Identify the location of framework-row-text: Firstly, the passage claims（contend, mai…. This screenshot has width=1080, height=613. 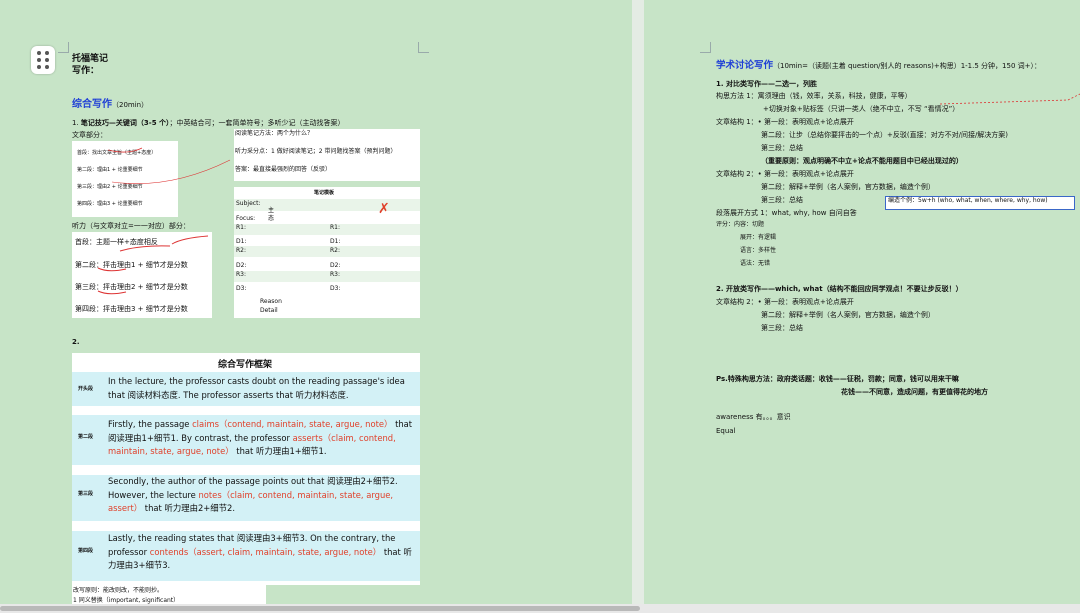
(260, 437).